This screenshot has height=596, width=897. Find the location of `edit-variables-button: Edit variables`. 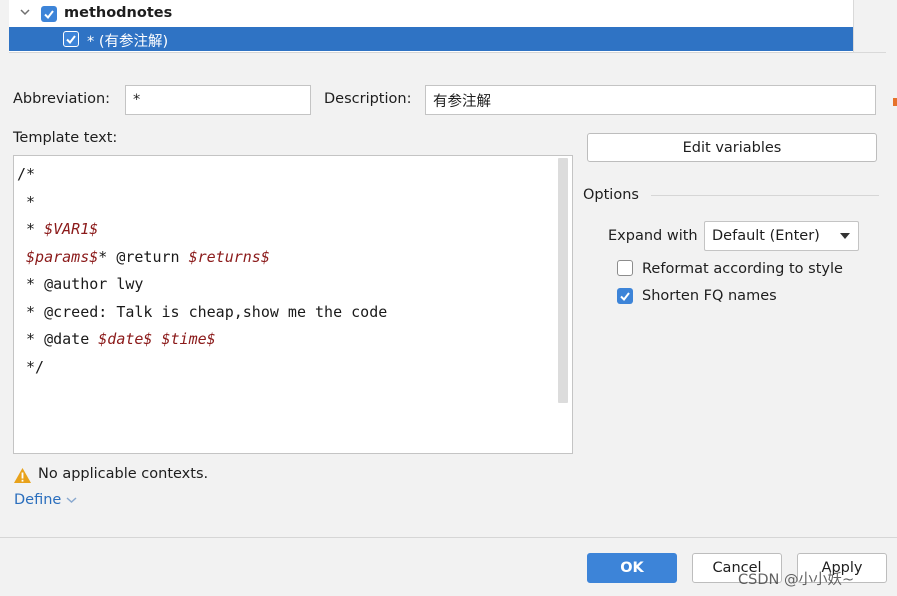

edit-variables-button: Edit variables is located at coordinates (732, 147).